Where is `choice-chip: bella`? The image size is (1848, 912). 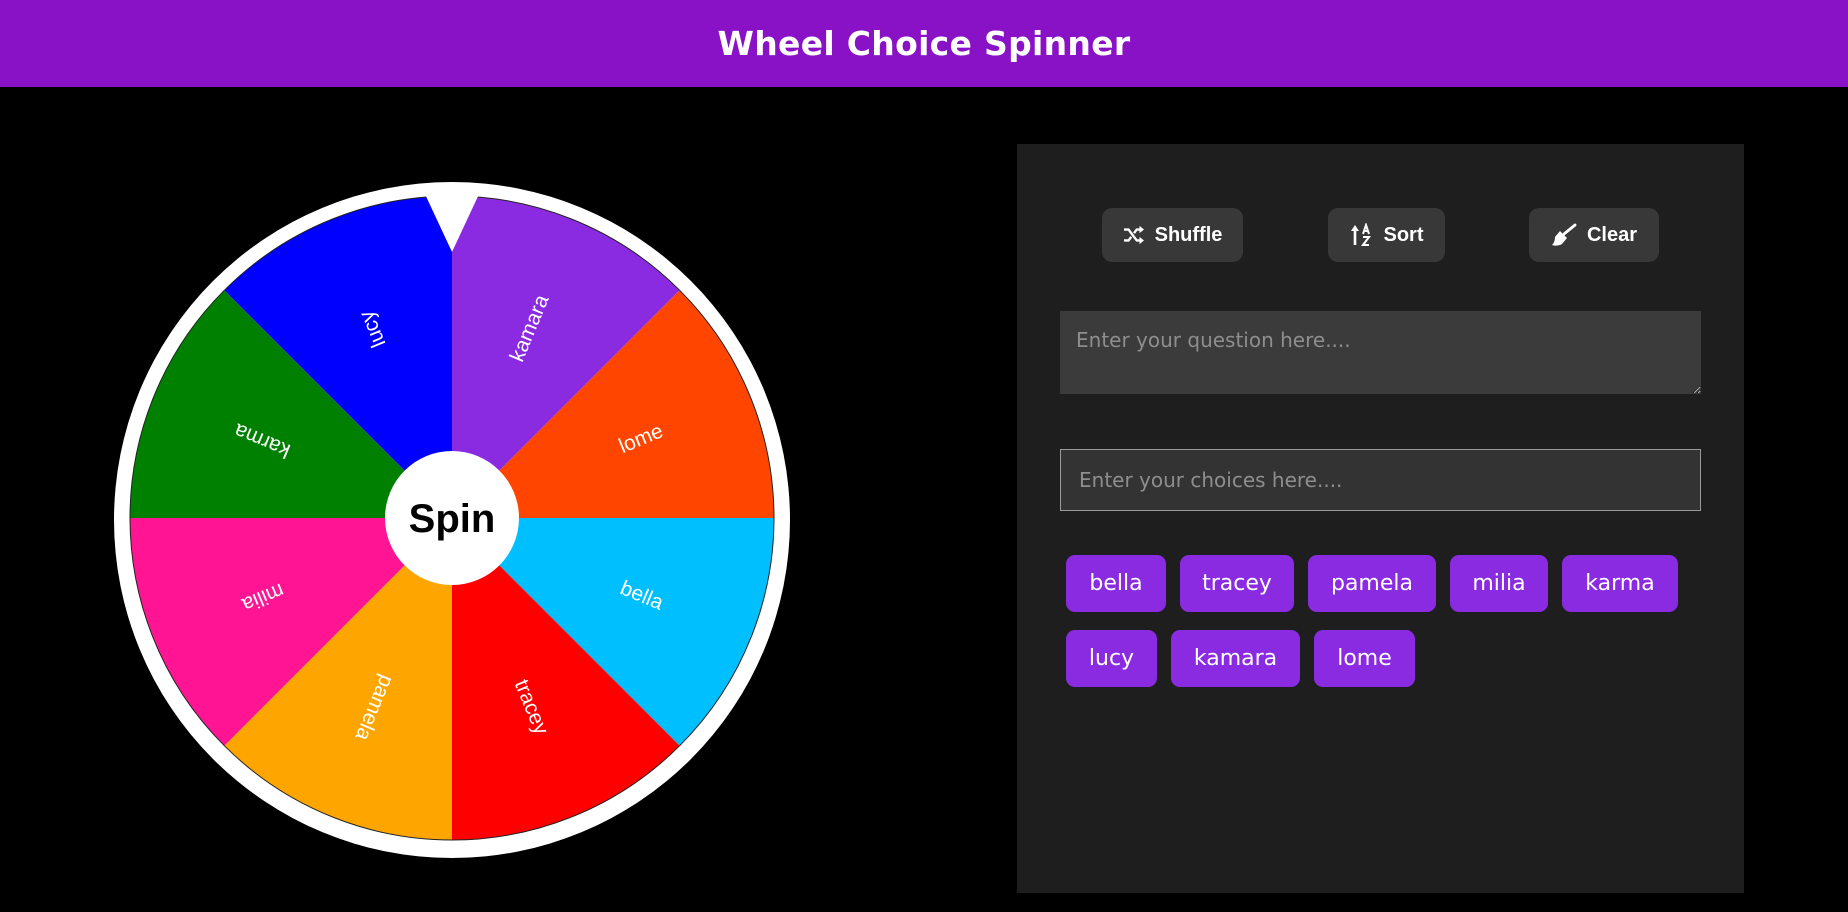
choice-chip: bella is located at coordinates (1116, 583).